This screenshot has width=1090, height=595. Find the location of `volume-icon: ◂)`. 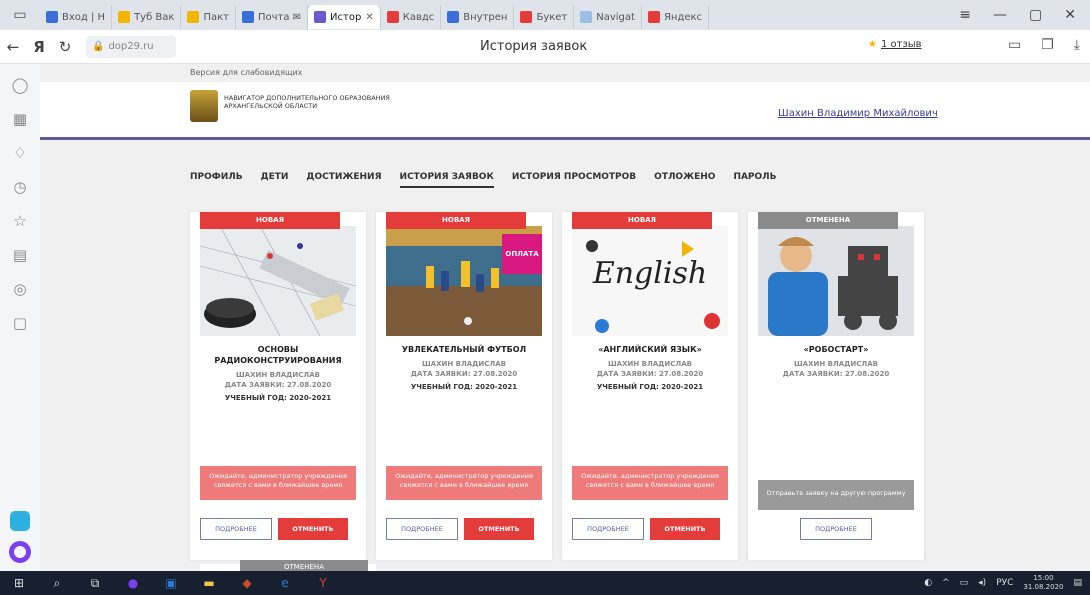

volume-icon: ◂) is located at coordinates (982, 583).